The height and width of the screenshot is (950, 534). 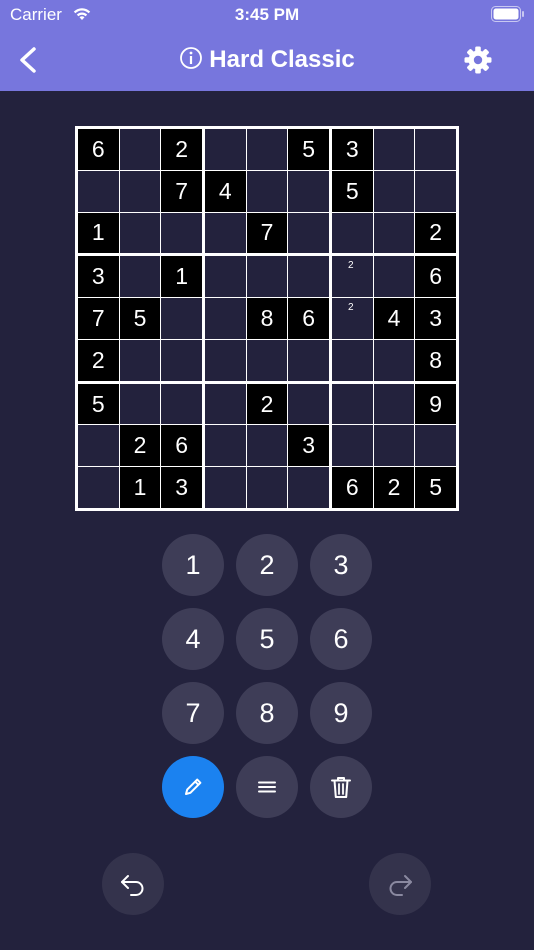 What do you see at coordinates (341, 713) in the screenshot?
I see `number-key-9: 9` at bounding box center [341, 713].